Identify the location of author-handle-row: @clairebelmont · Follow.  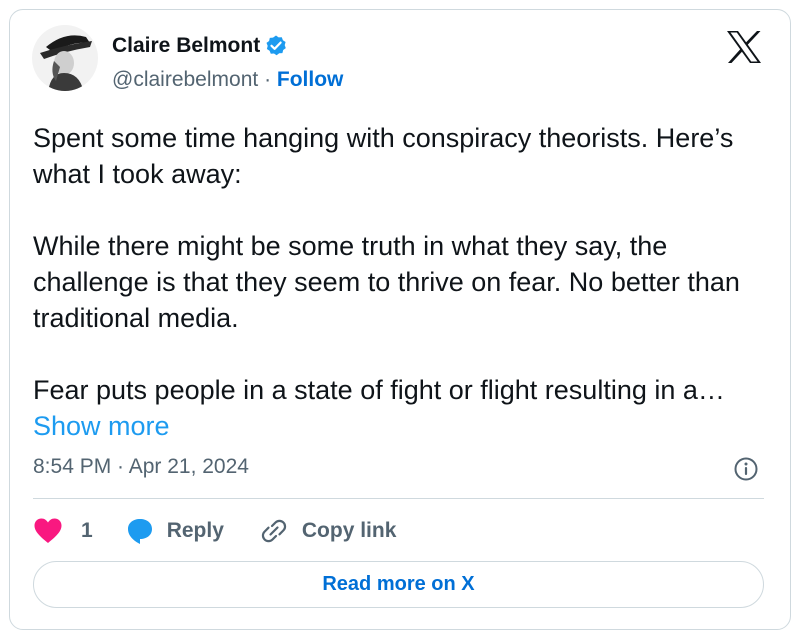
(227, 80).